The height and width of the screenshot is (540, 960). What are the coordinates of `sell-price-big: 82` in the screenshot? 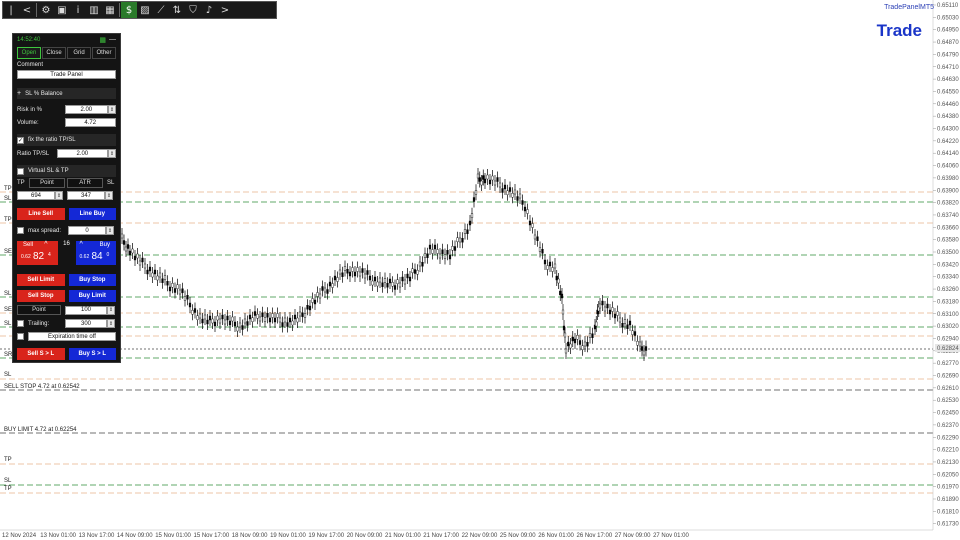 It's located at (39, 256).